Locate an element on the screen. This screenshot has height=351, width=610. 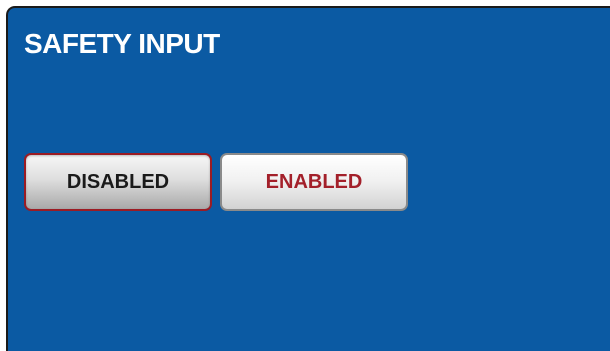
disabled-button: DISABLED is located at coordinates (118, 182).